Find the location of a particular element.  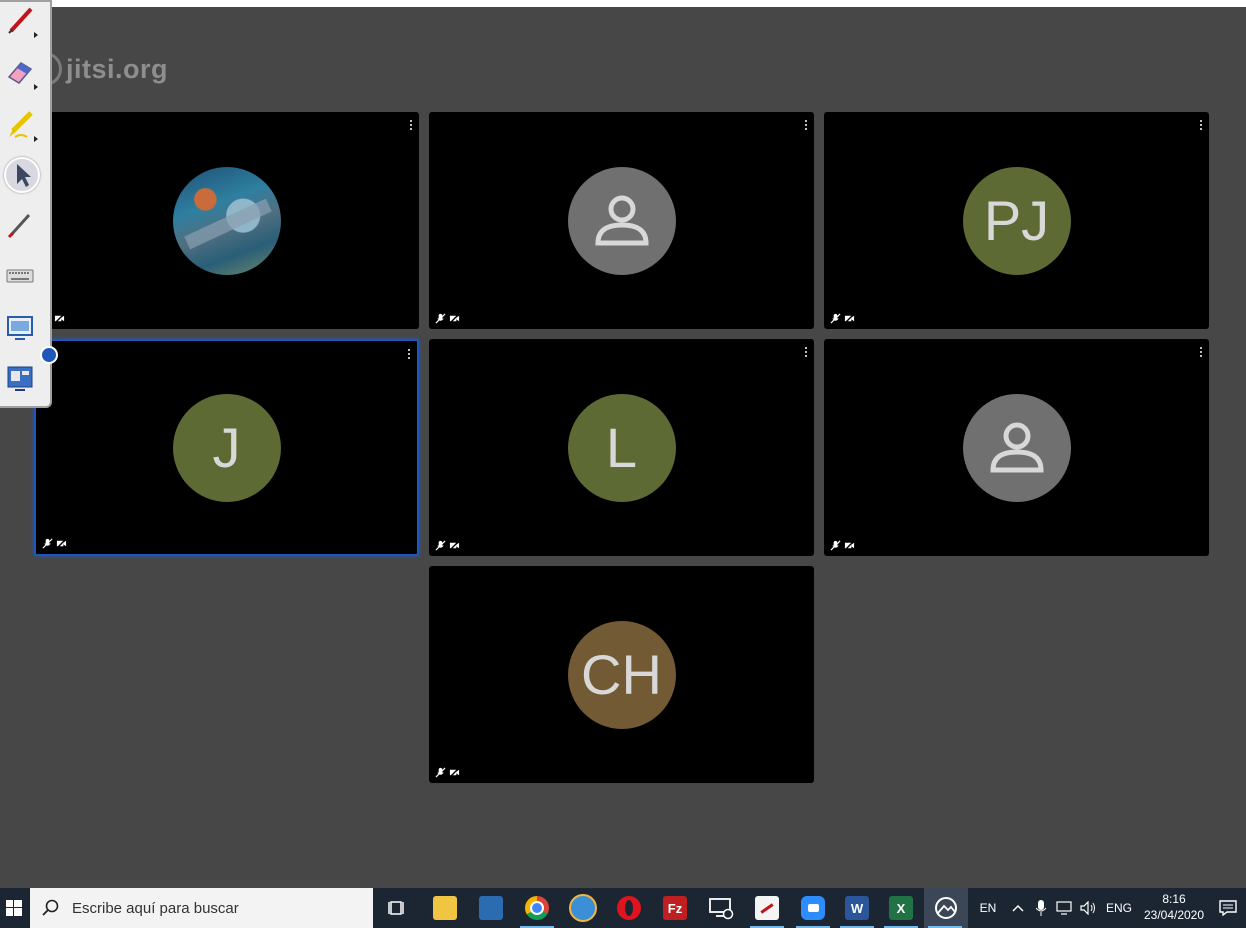

clock: 8:16 23/04/2020 is located at coordinates (1174, 908).